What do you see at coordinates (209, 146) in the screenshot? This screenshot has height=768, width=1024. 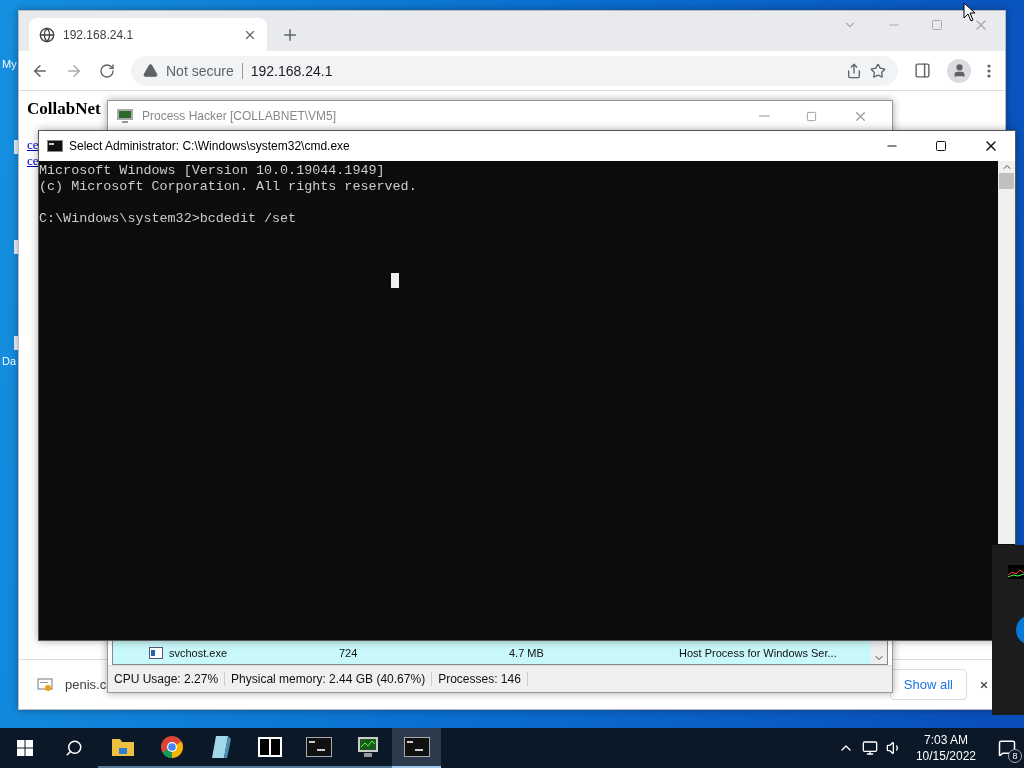 I see `window-title: Select Administrator: C:\Windows\system32\cmd.exe` at bounding box center [209, 146].